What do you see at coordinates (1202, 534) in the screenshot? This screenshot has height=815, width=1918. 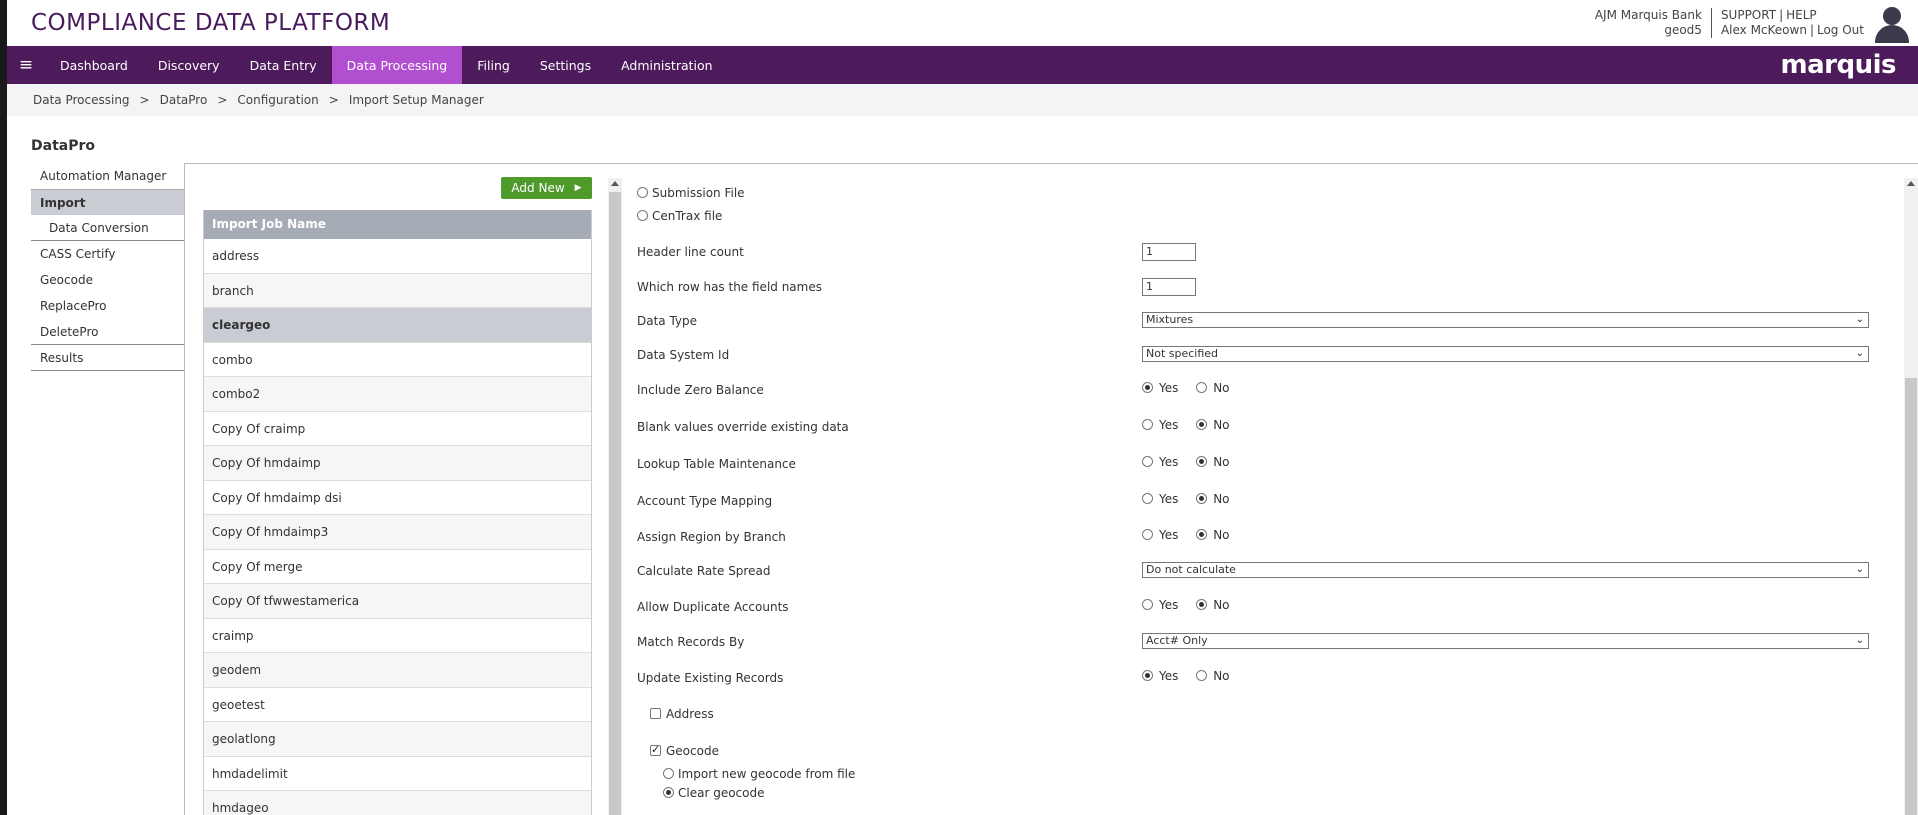 I see `assign-region-no-radio` at bounding box center [1202, 534].